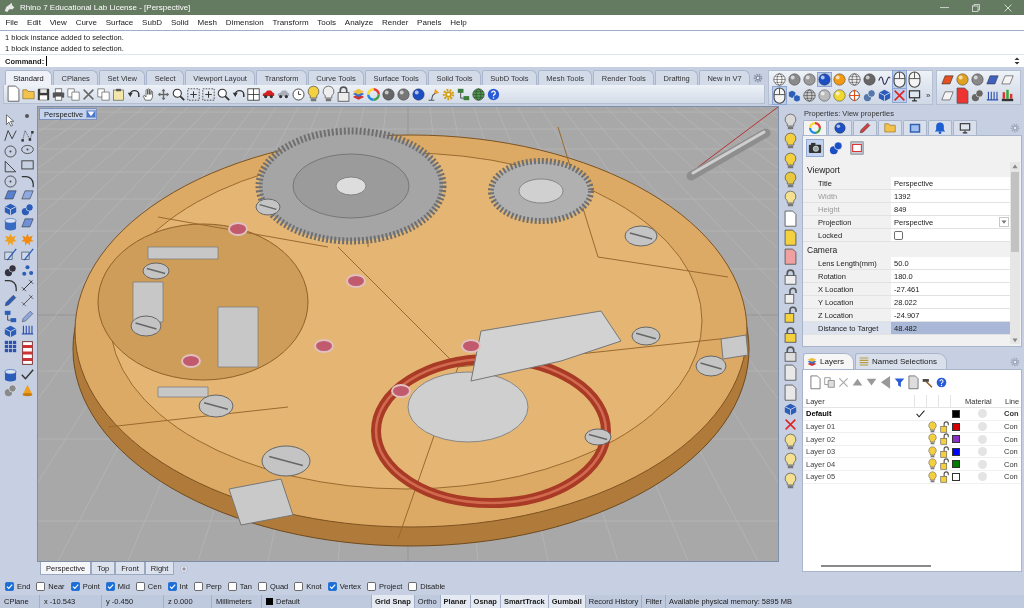  I want to click on crosshair-icon, so click(854, 95).